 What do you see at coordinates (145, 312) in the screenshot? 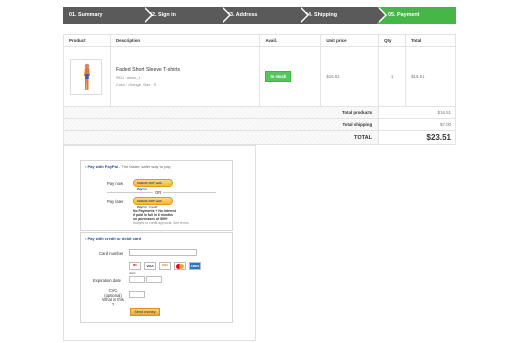
I see `send-money-button: Send money` at bounding box center [145, 312].